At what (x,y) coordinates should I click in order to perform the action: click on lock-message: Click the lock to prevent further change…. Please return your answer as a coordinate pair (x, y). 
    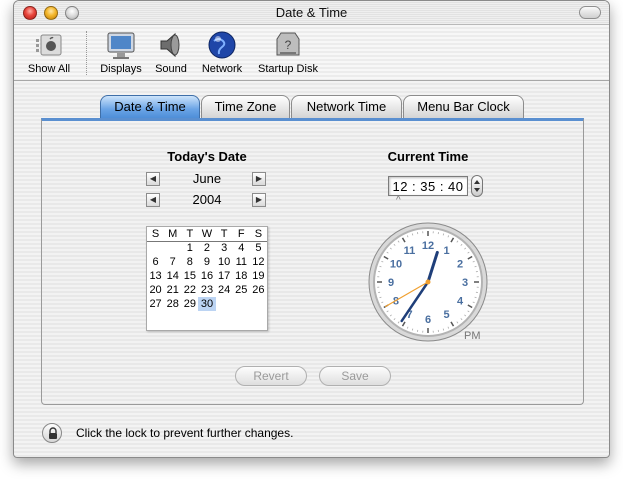
    Looking at the image, I should click on (185, 433).